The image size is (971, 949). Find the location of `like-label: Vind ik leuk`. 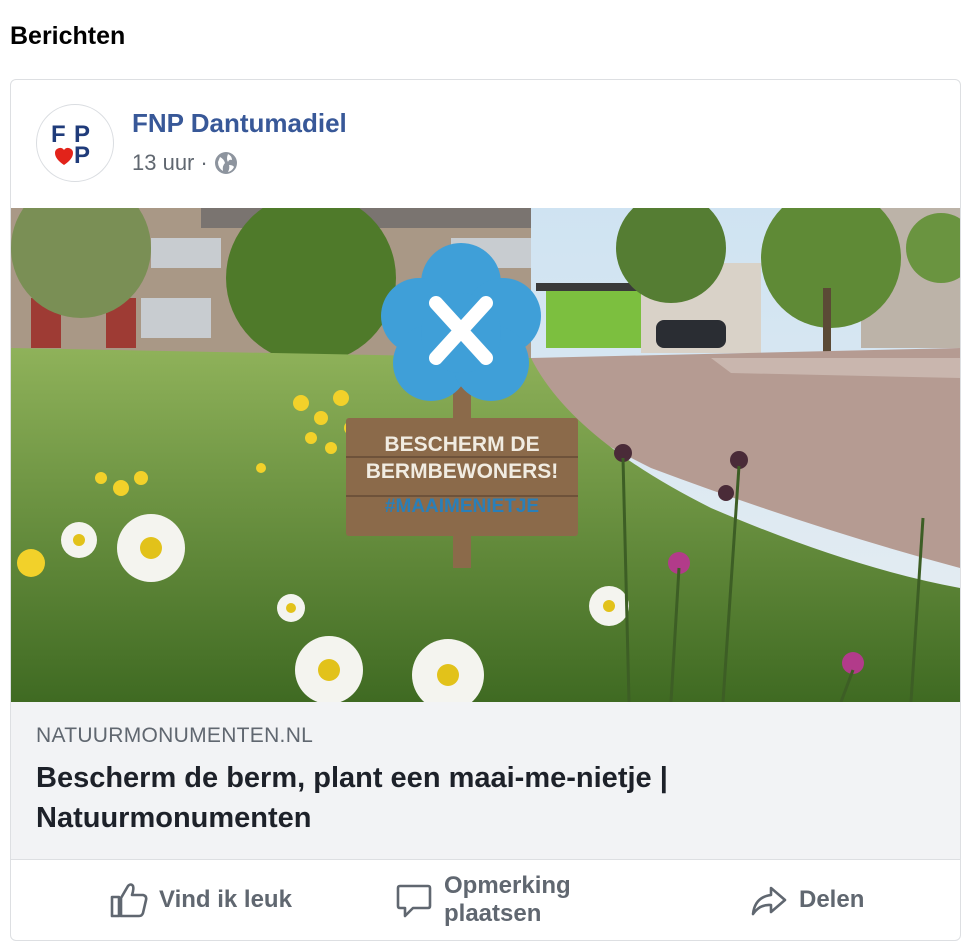

like-label: Vind ik leuk is located at coordinates (225, 899).